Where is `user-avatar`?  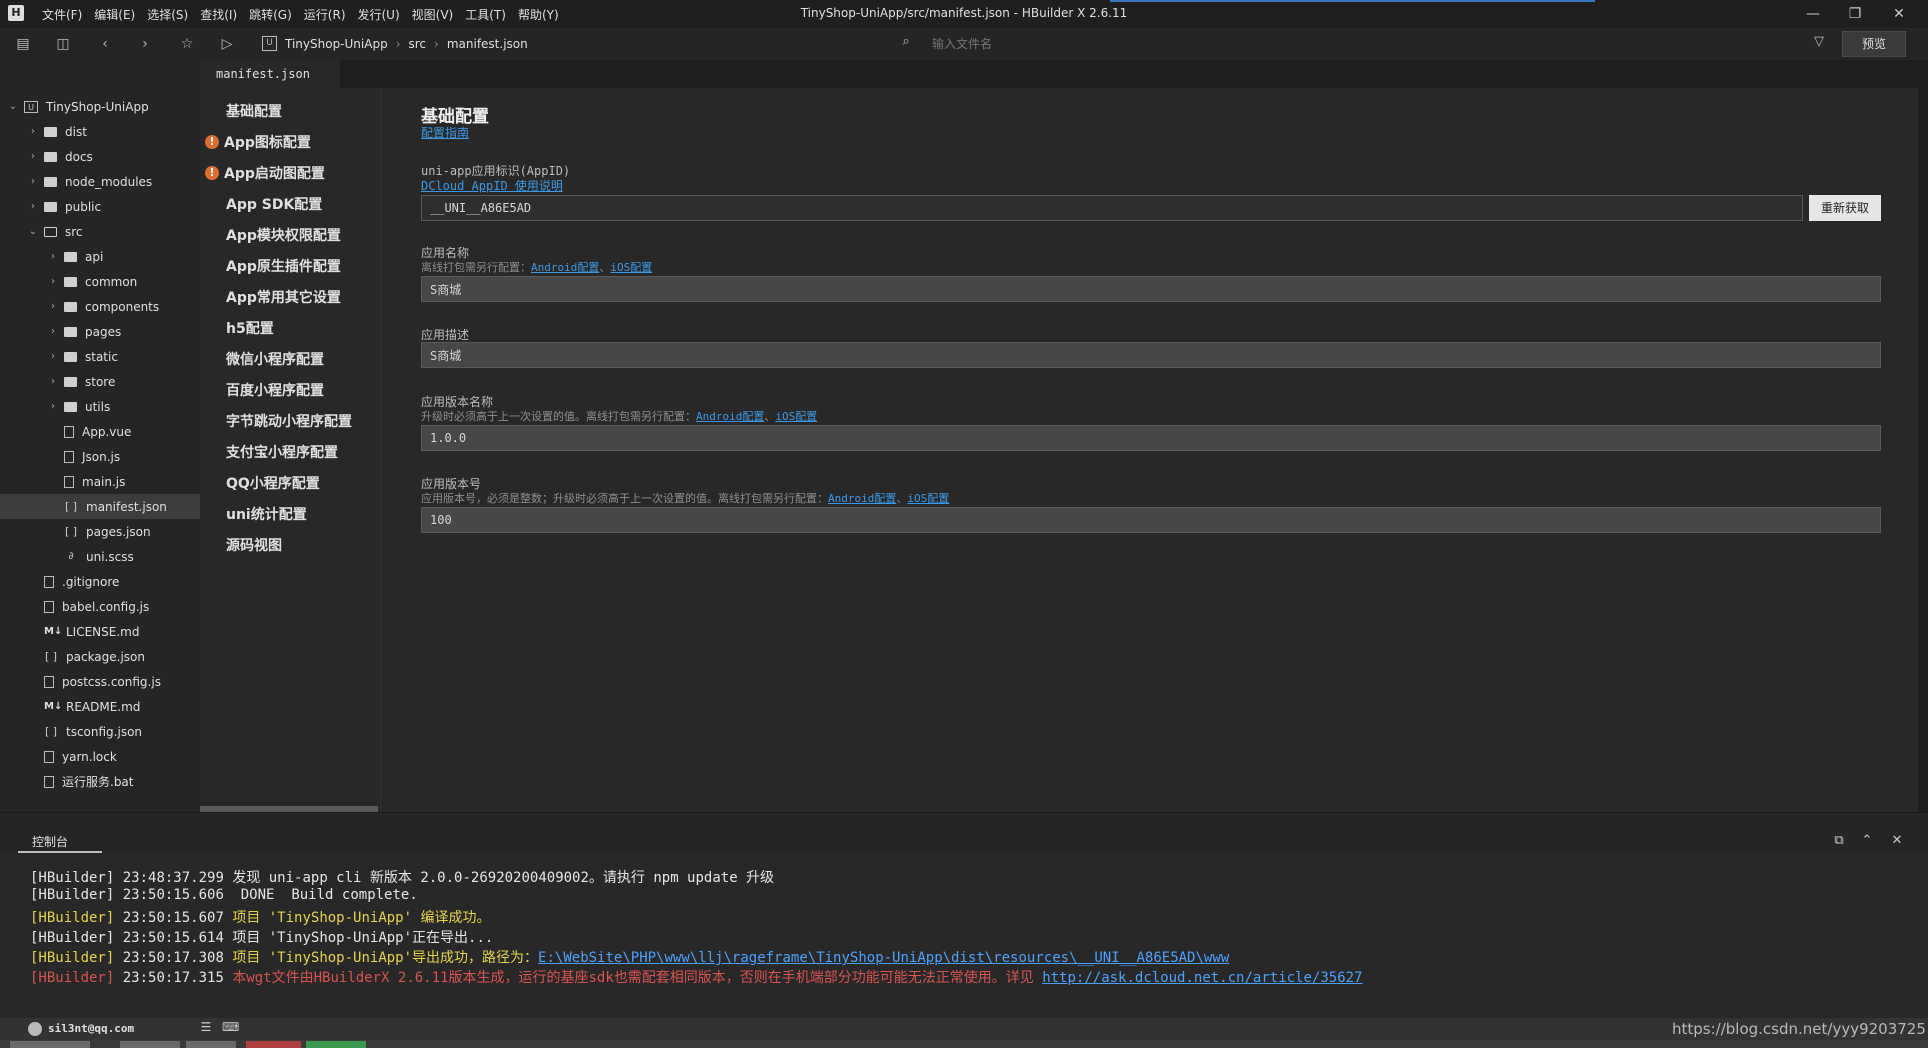 user-avatar is located at coordinates (35, 1029).